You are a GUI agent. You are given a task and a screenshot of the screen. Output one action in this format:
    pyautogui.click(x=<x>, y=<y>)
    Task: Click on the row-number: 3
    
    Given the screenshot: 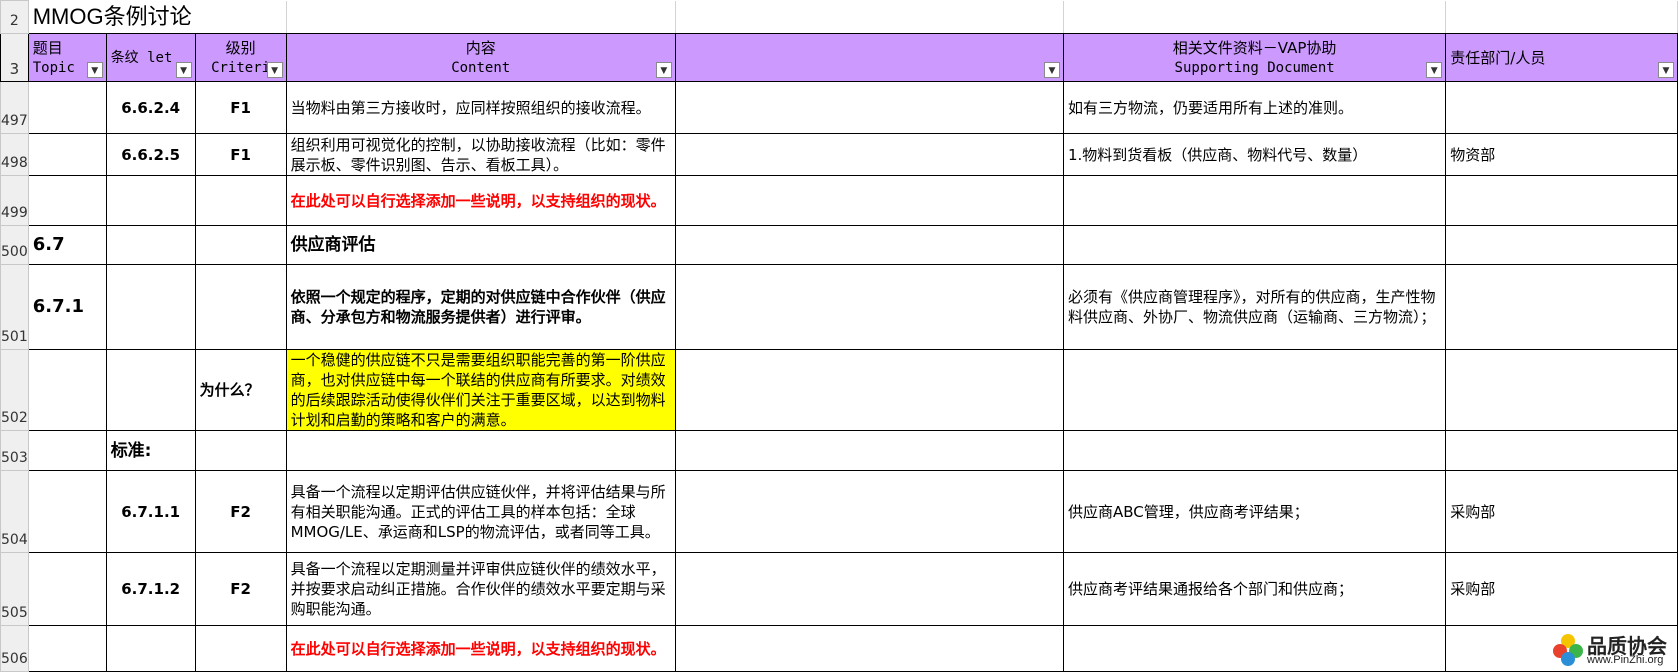 What is the action you would take?
    pyautogui.click(x=14, y=57)
    